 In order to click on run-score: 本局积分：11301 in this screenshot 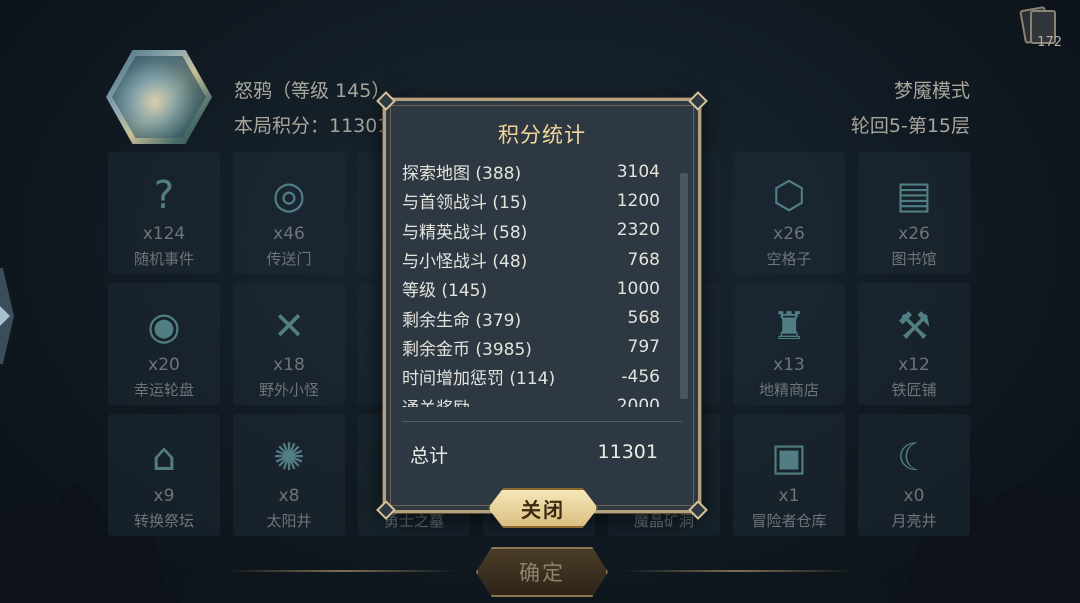, I will do `click(312, 126)`.